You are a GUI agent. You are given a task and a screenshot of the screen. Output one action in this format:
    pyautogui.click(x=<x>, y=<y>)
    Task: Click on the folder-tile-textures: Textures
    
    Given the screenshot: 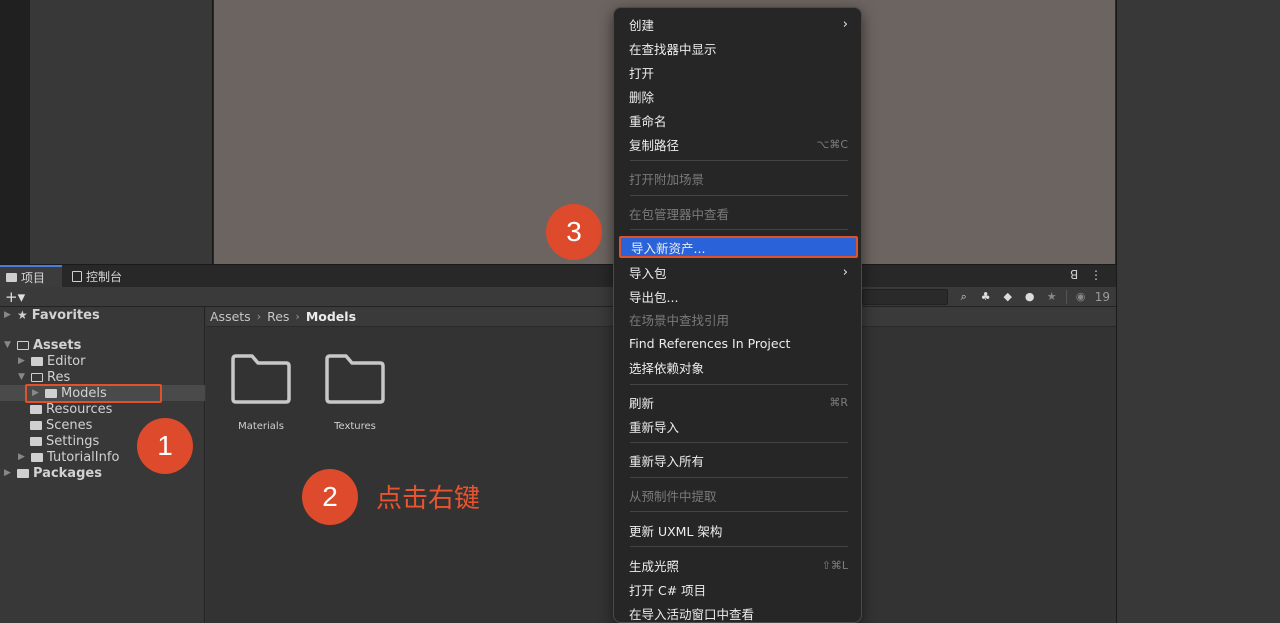 What is the action you would take?
    pyautogui.click(x=355, y=391)
    